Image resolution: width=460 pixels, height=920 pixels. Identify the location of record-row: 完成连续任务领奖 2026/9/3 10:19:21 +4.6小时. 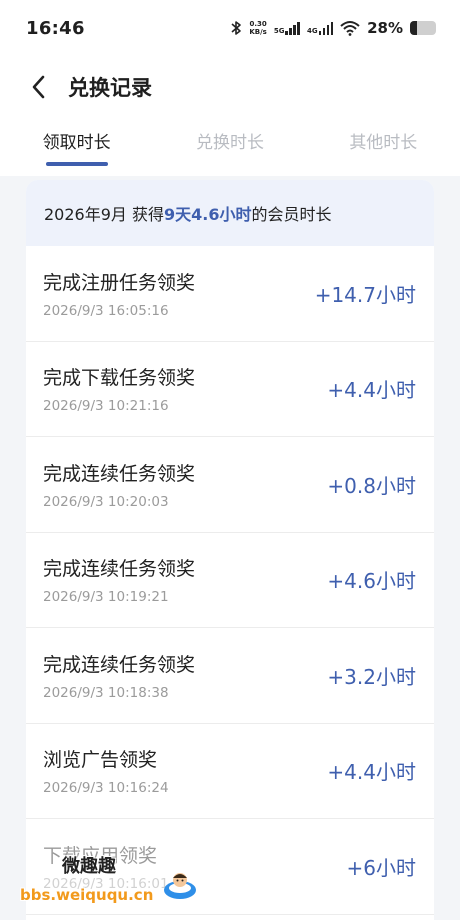
(230, 580).